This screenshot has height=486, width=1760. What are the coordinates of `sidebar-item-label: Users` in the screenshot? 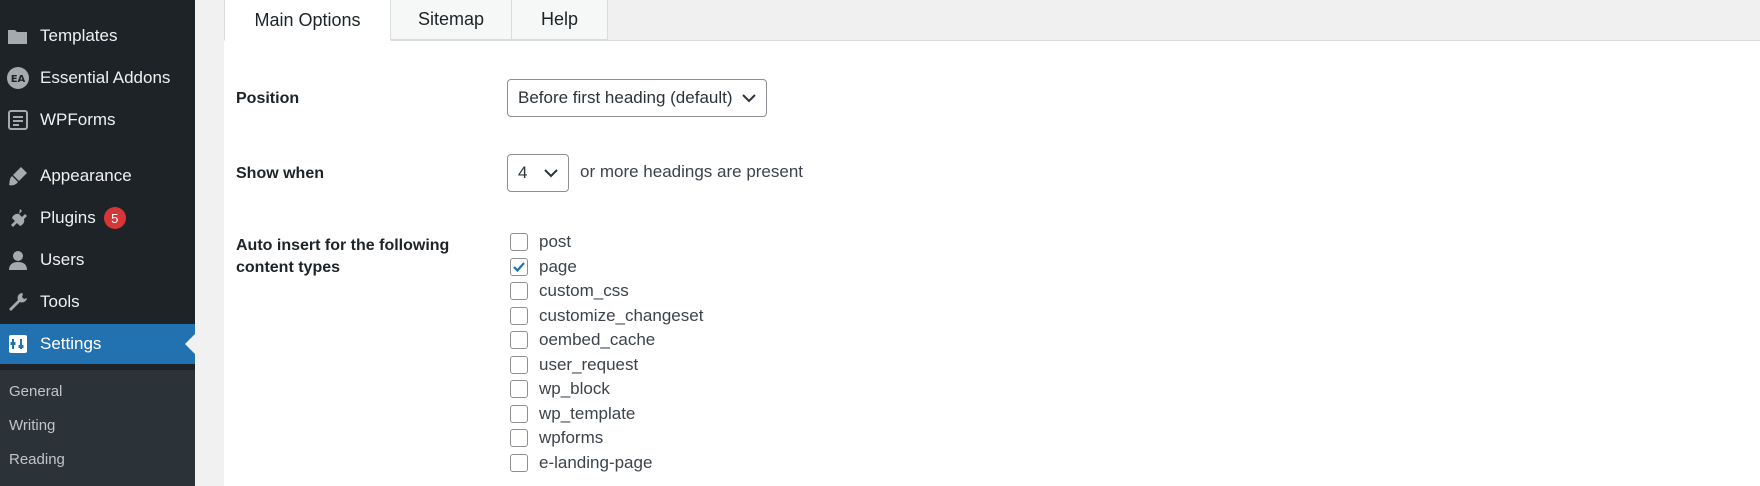 It's located at (62, 259).